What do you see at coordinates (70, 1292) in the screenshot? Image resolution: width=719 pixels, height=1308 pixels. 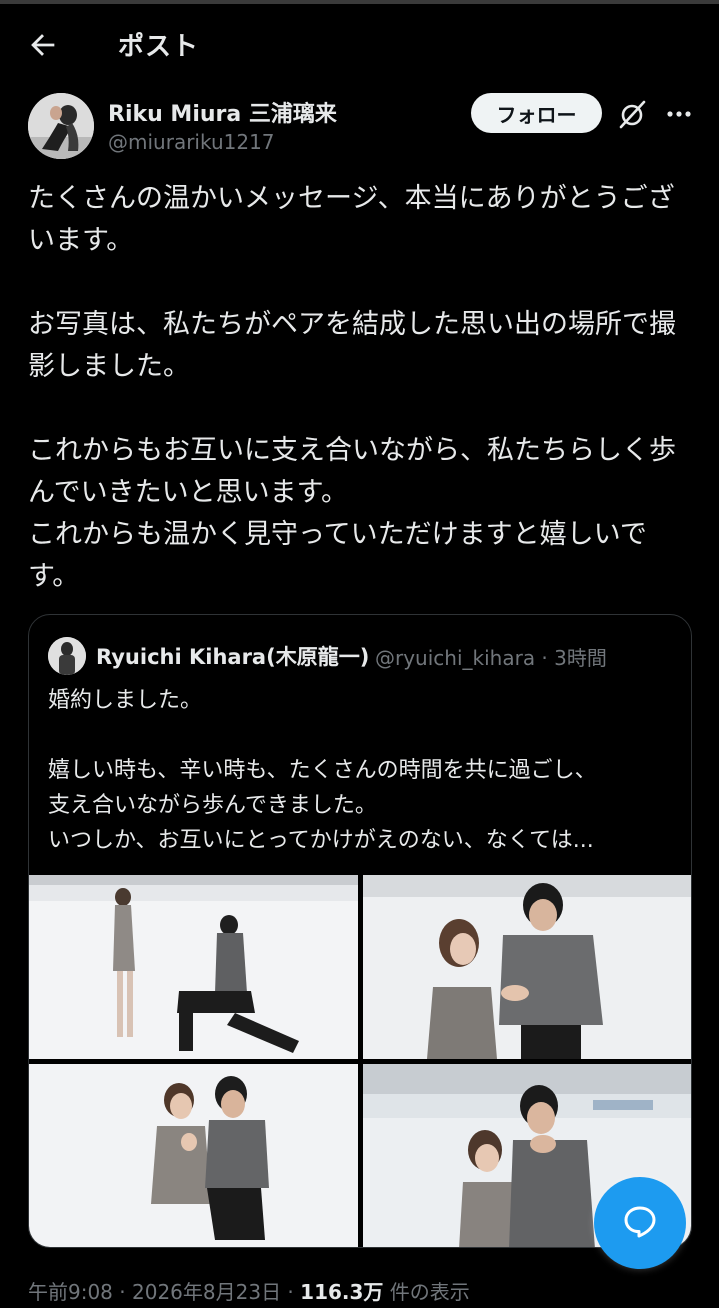 I see `post-time: 午前9:08` at bounding box center [70, 1292].